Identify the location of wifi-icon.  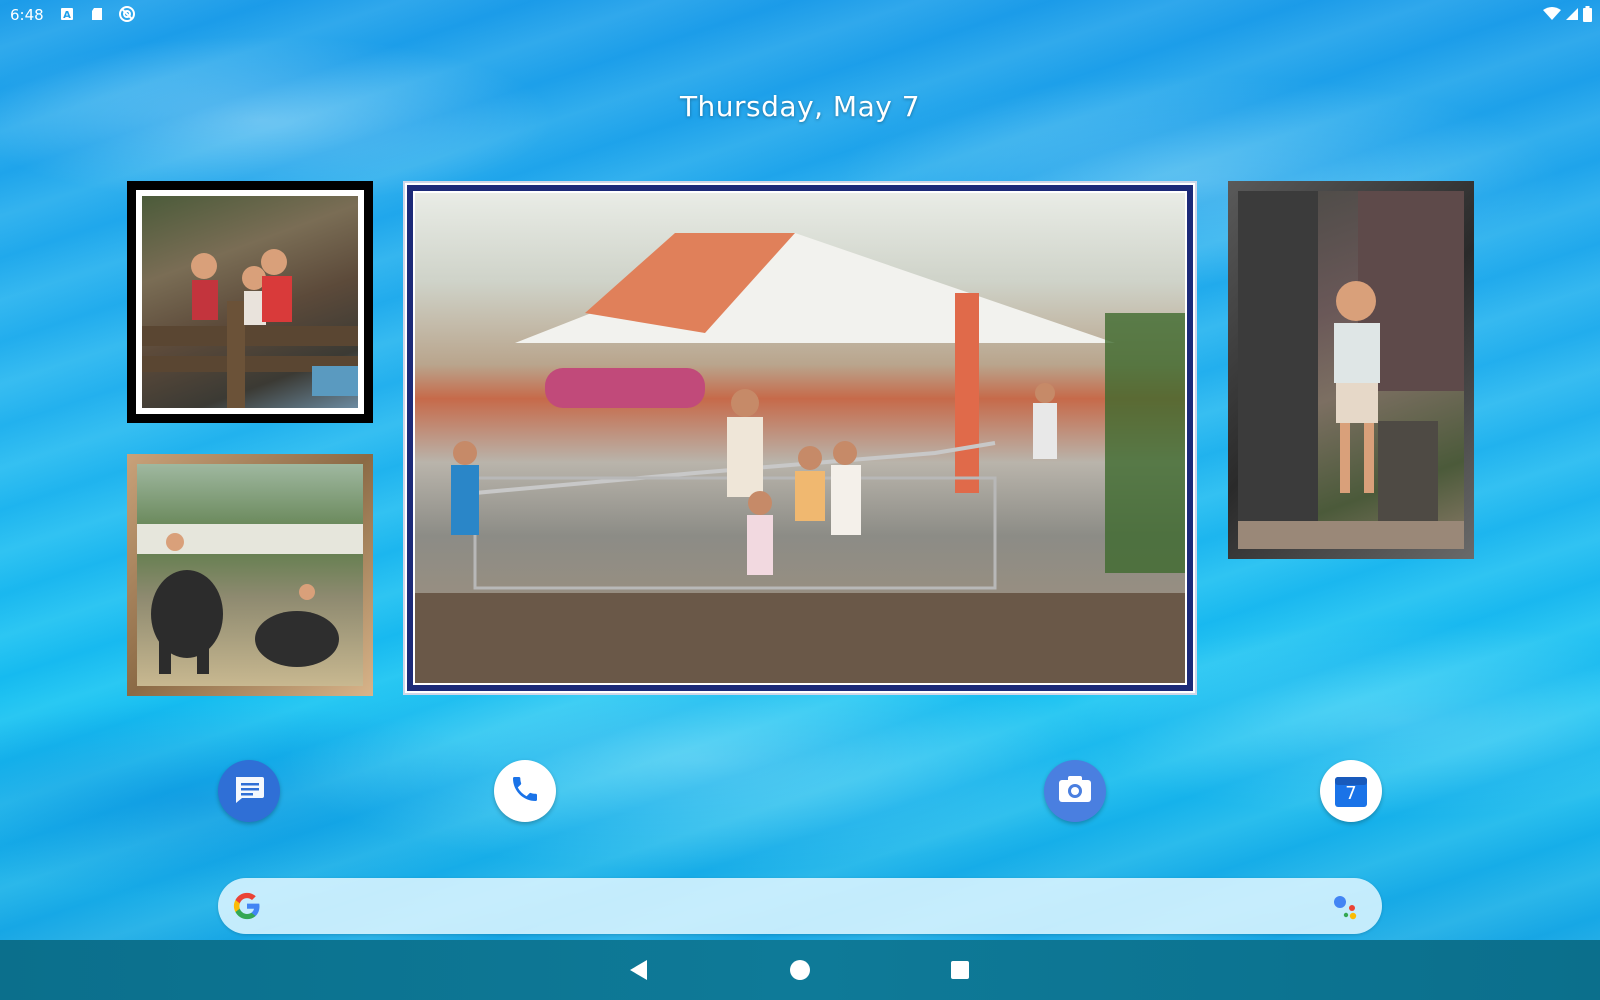
(1552, 16).